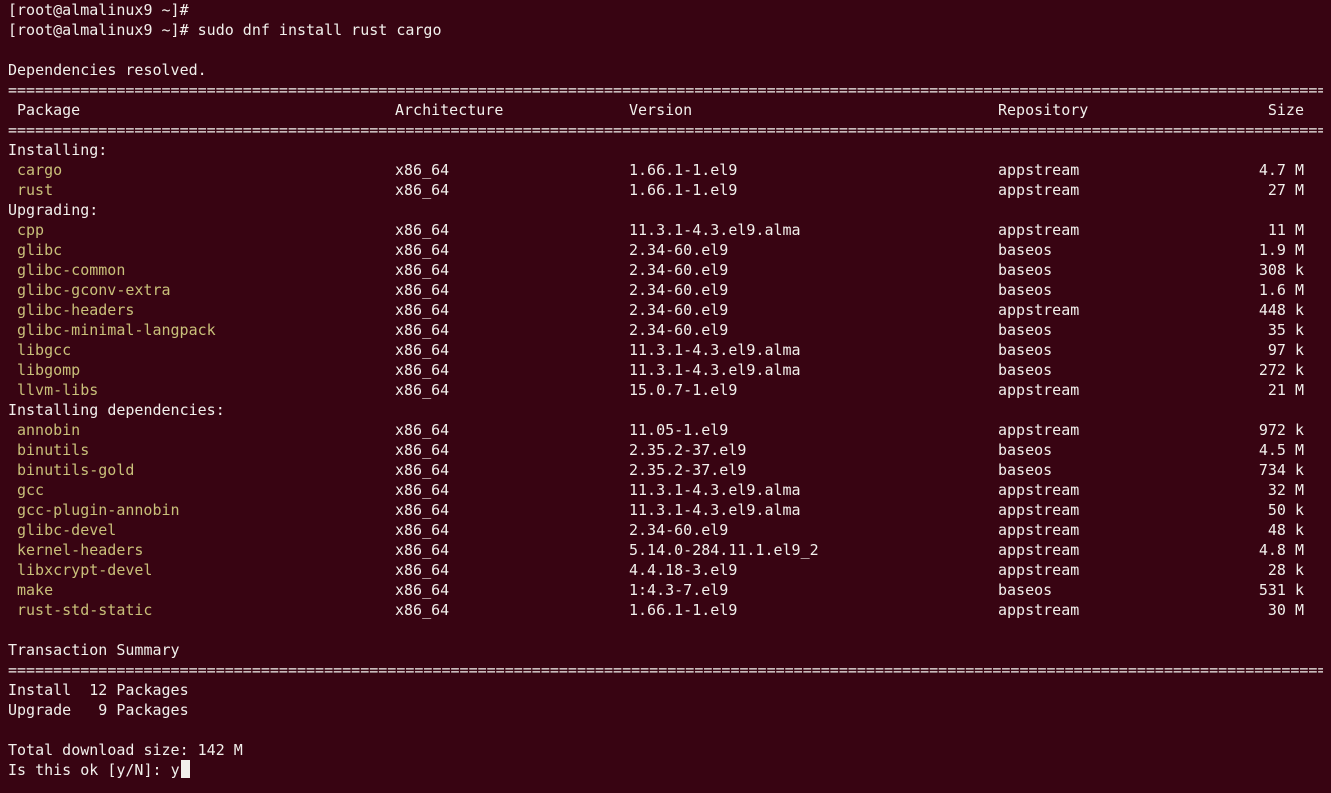 Image resolution: width=1331 pixels, height=793 pixels. I want to click on package-name: glibc-common, so click(71, 270).